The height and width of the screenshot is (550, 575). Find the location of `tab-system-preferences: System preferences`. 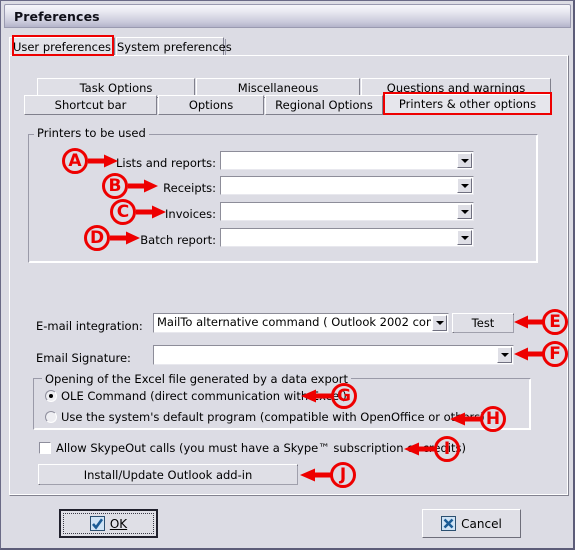

tab-system-preferences: System preferences is located at coordinates (174, 46).